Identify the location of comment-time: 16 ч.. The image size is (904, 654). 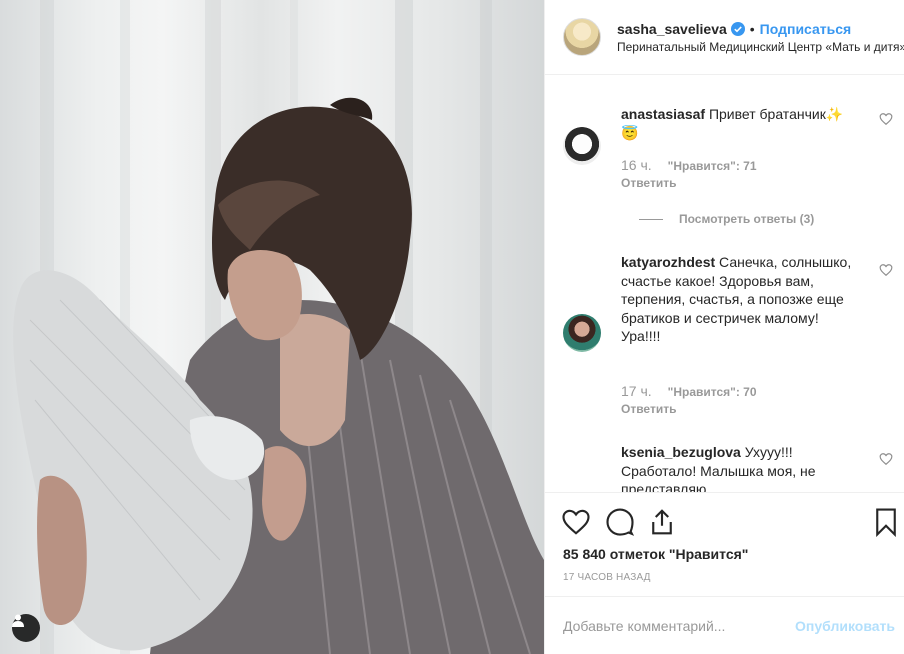
(636, 165).